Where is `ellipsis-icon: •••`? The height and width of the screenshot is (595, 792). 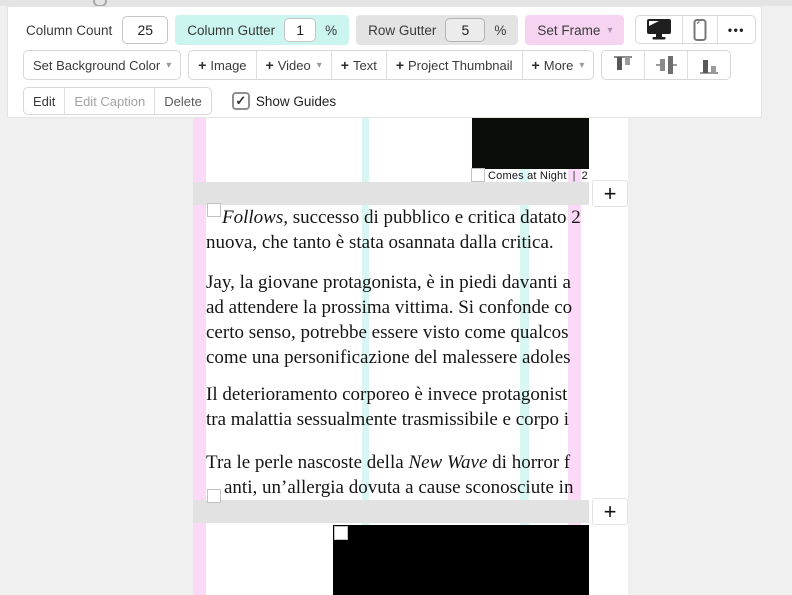
ellipsis-icon: ••• is located at coordinates (736, 29).